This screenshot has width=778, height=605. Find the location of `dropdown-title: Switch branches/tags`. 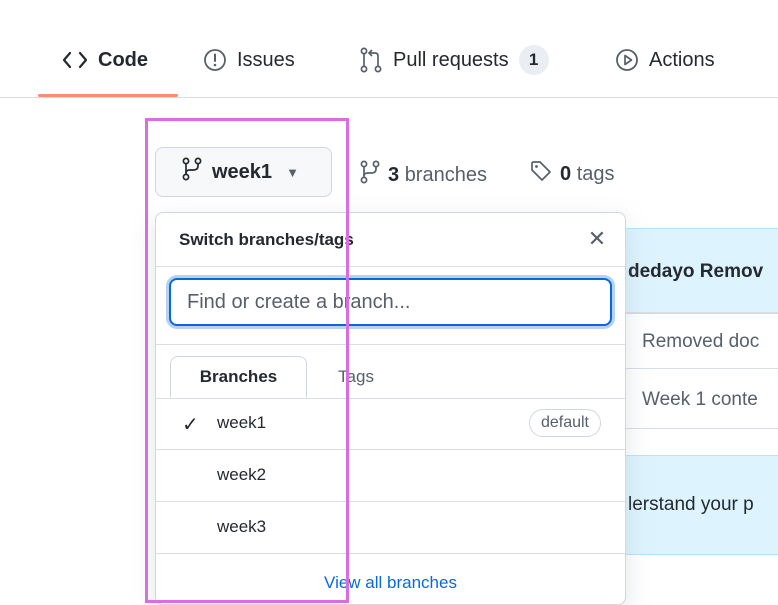

dropdown-title: Switch branches/tags is located at coordinates (266, 239).